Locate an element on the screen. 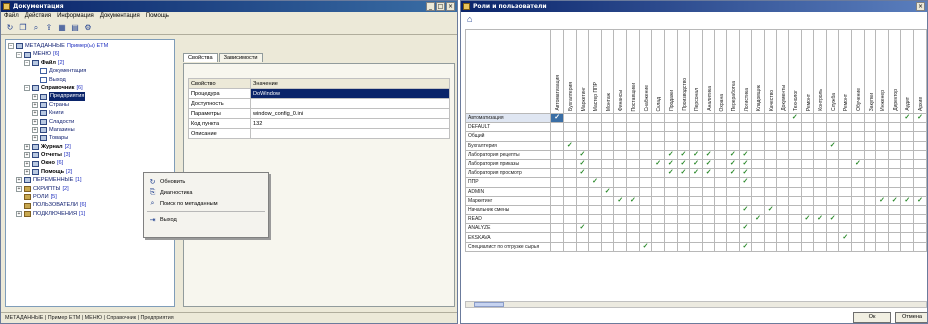 The width and height of the screenshot is (928, 324). grid-column-header: Аналитика is located at coordinates (708, 71).